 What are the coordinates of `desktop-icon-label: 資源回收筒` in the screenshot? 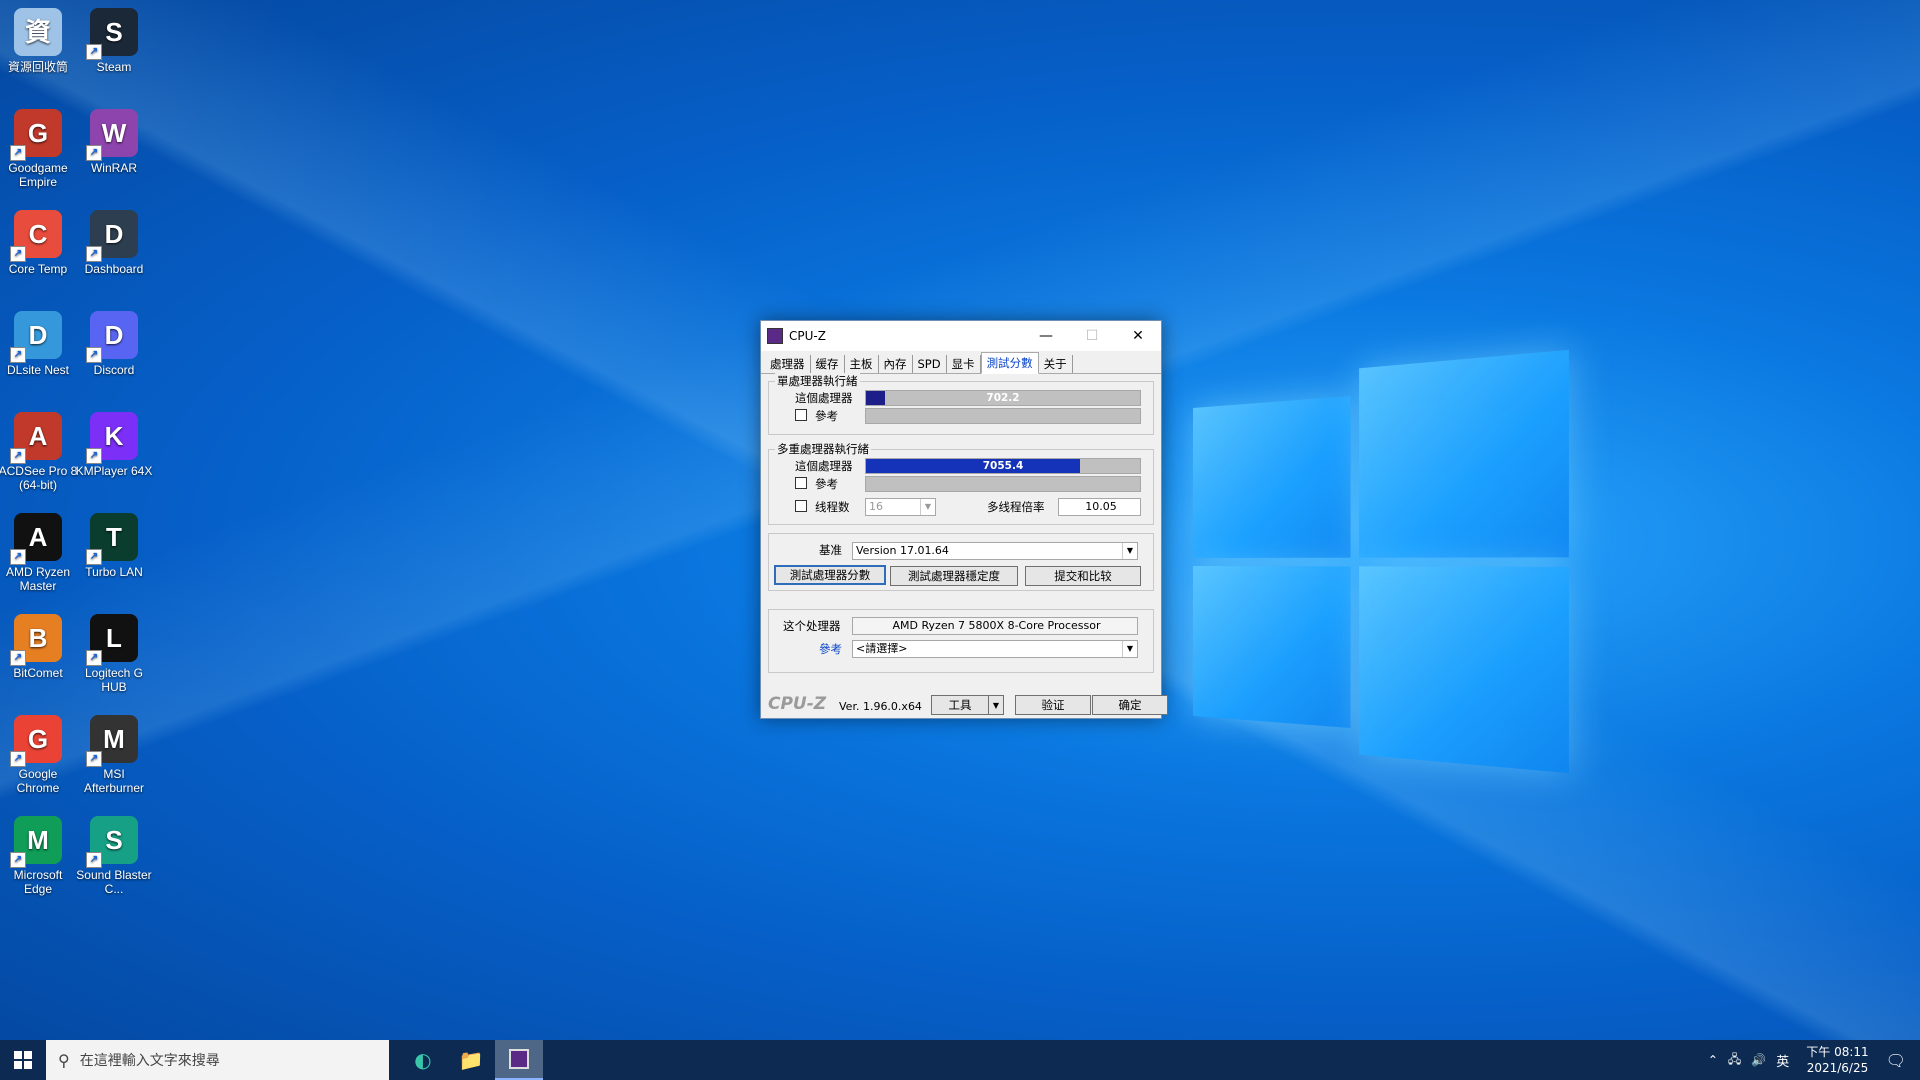 It's located at (39, 67).